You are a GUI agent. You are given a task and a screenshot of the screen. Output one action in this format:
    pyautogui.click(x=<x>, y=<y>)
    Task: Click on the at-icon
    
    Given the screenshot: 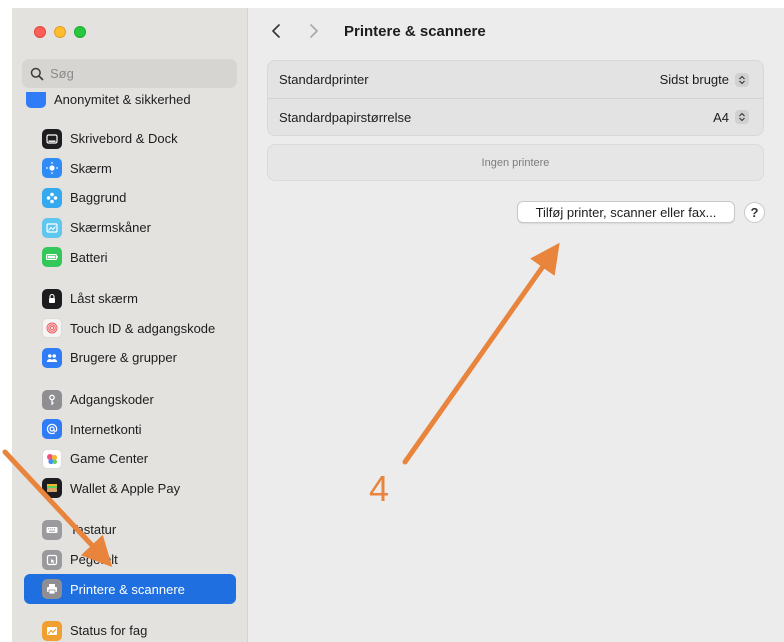 What is the action you would take?
    pyautogui.click(x=52, y=429)
    